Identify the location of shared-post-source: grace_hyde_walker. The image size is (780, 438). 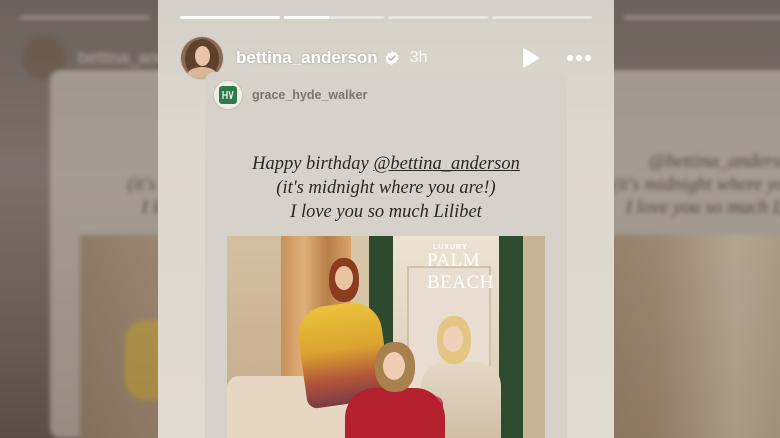
(290, 95).